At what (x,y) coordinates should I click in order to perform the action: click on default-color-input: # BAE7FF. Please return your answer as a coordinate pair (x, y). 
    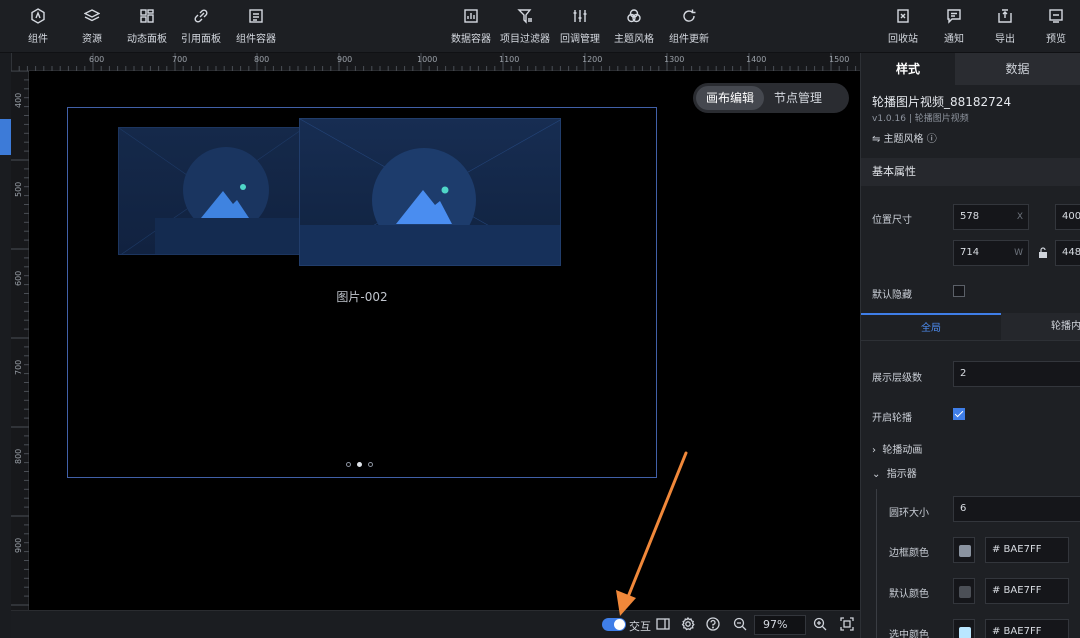
    Looking at the image, I should click on (1027, 591).